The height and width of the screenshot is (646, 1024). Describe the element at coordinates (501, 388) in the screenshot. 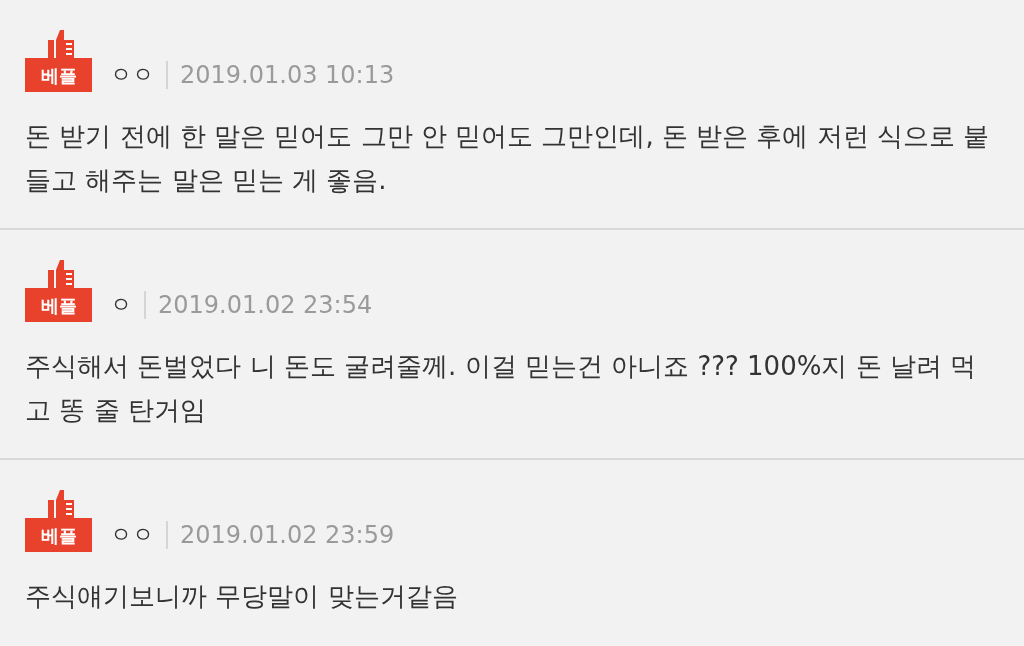

I see `comment-text: 주식해서 돈벌었다 니 돈도 굴려줄께. 이걸 믿는건 아니죠 ??? 100%지 돈 날려 먹고 똥 줄 탄거임` at that location.